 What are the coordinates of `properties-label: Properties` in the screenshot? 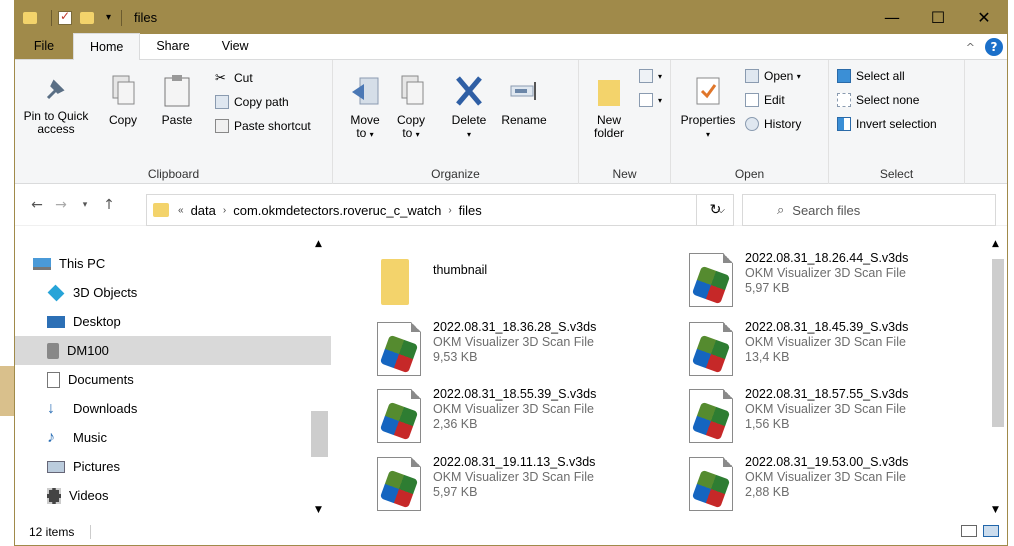 It's located at (708, 120).